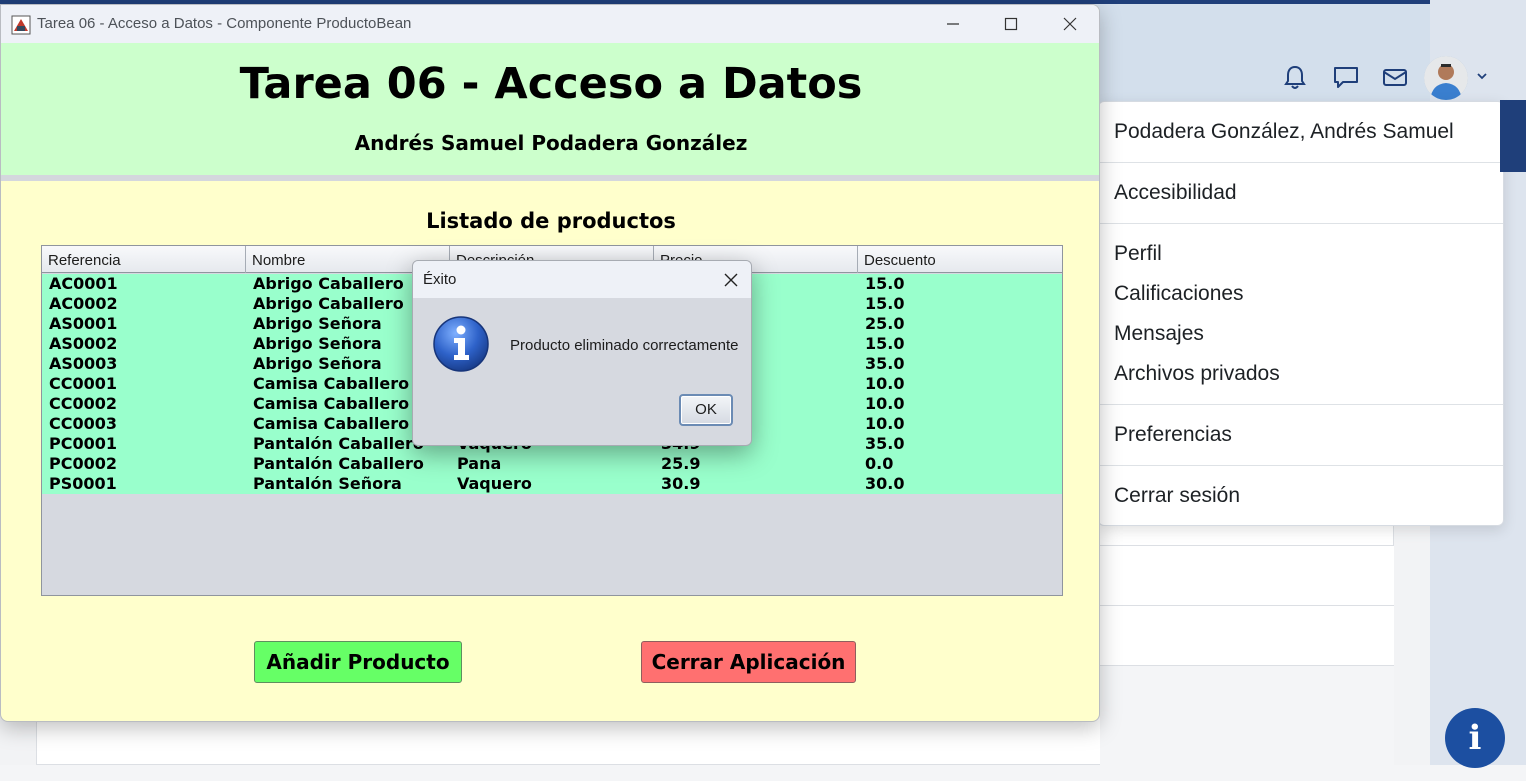 This screenshot has width=1526, height=781. What do you see at coordinates (1295, 77) in the screenshot?
I see `bell-icon` at bounding box center [1295, 77].